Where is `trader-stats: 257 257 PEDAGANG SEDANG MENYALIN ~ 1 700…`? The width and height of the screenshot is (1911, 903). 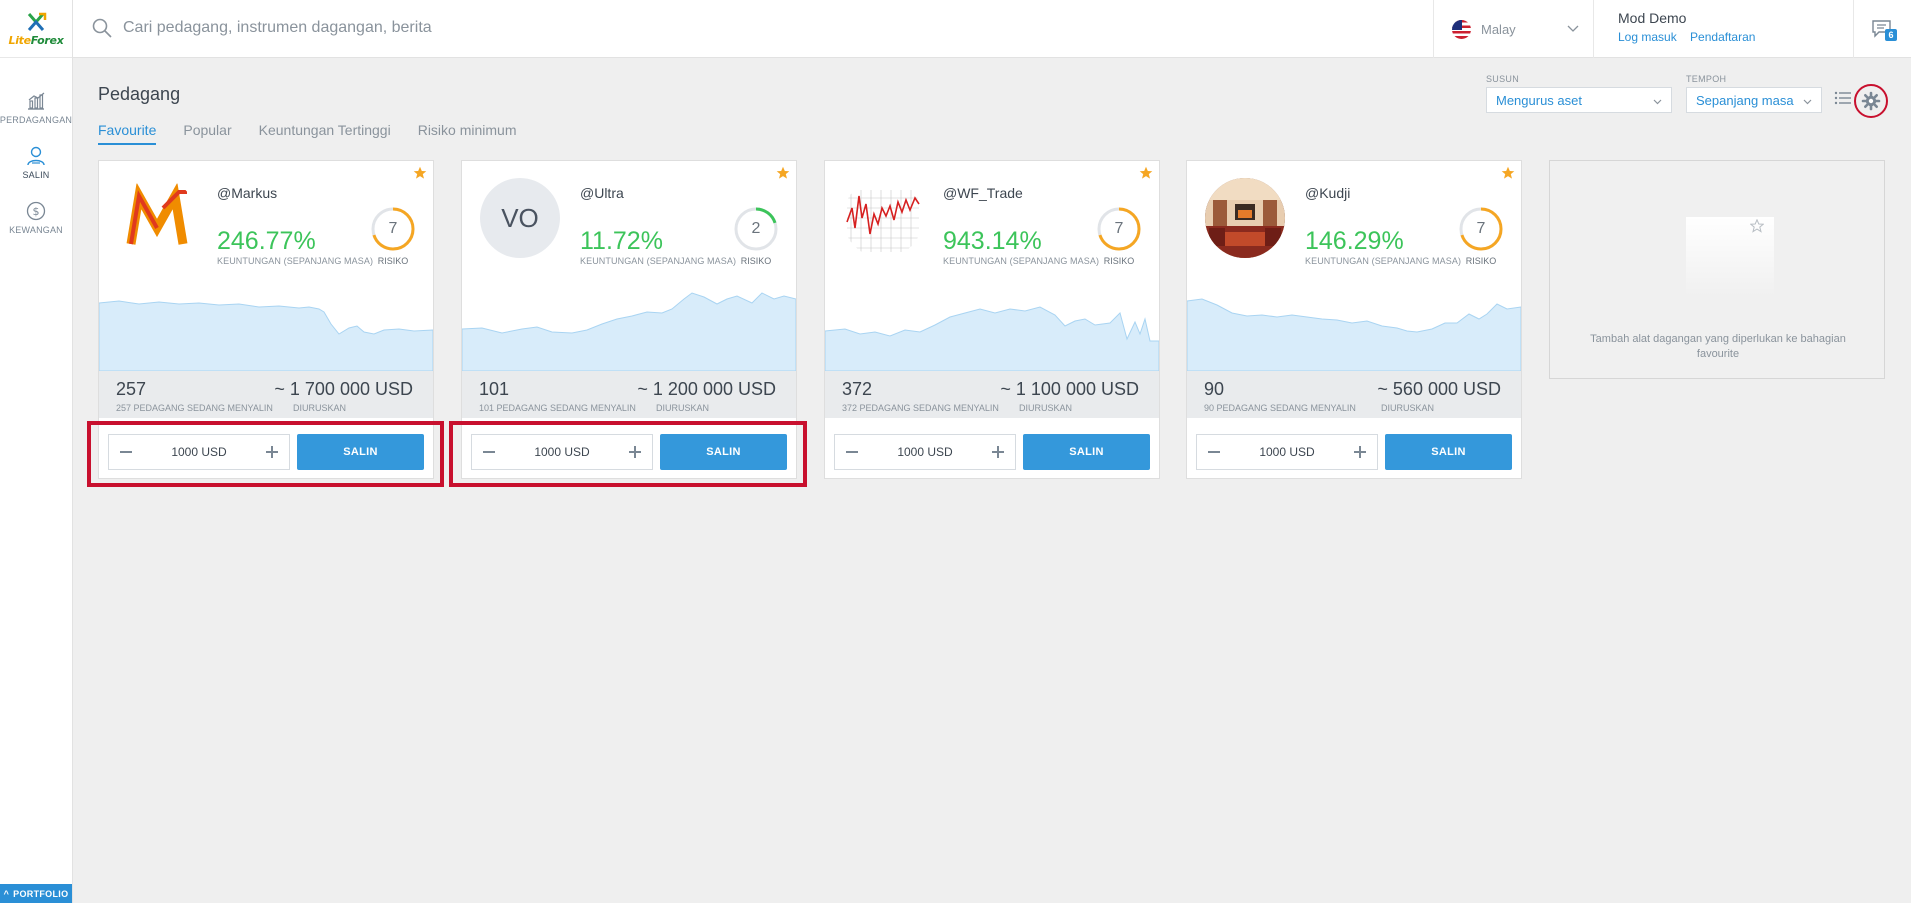 trader-stats: 257 257 PEDAGANG SEDANG MENYALIN ~ 1 700… is located at coordinates (266, 394).